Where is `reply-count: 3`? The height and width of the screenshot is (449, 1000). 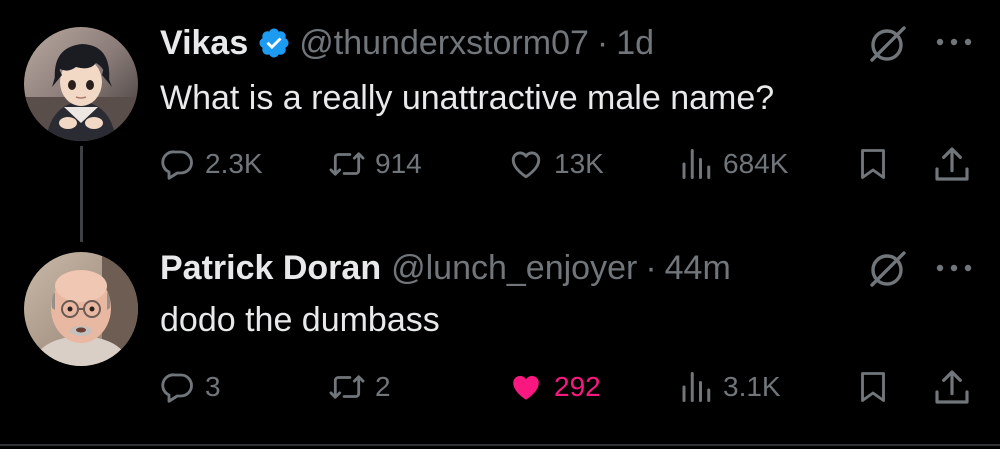 reply-count: 3 is located at coordinates (213, 386).